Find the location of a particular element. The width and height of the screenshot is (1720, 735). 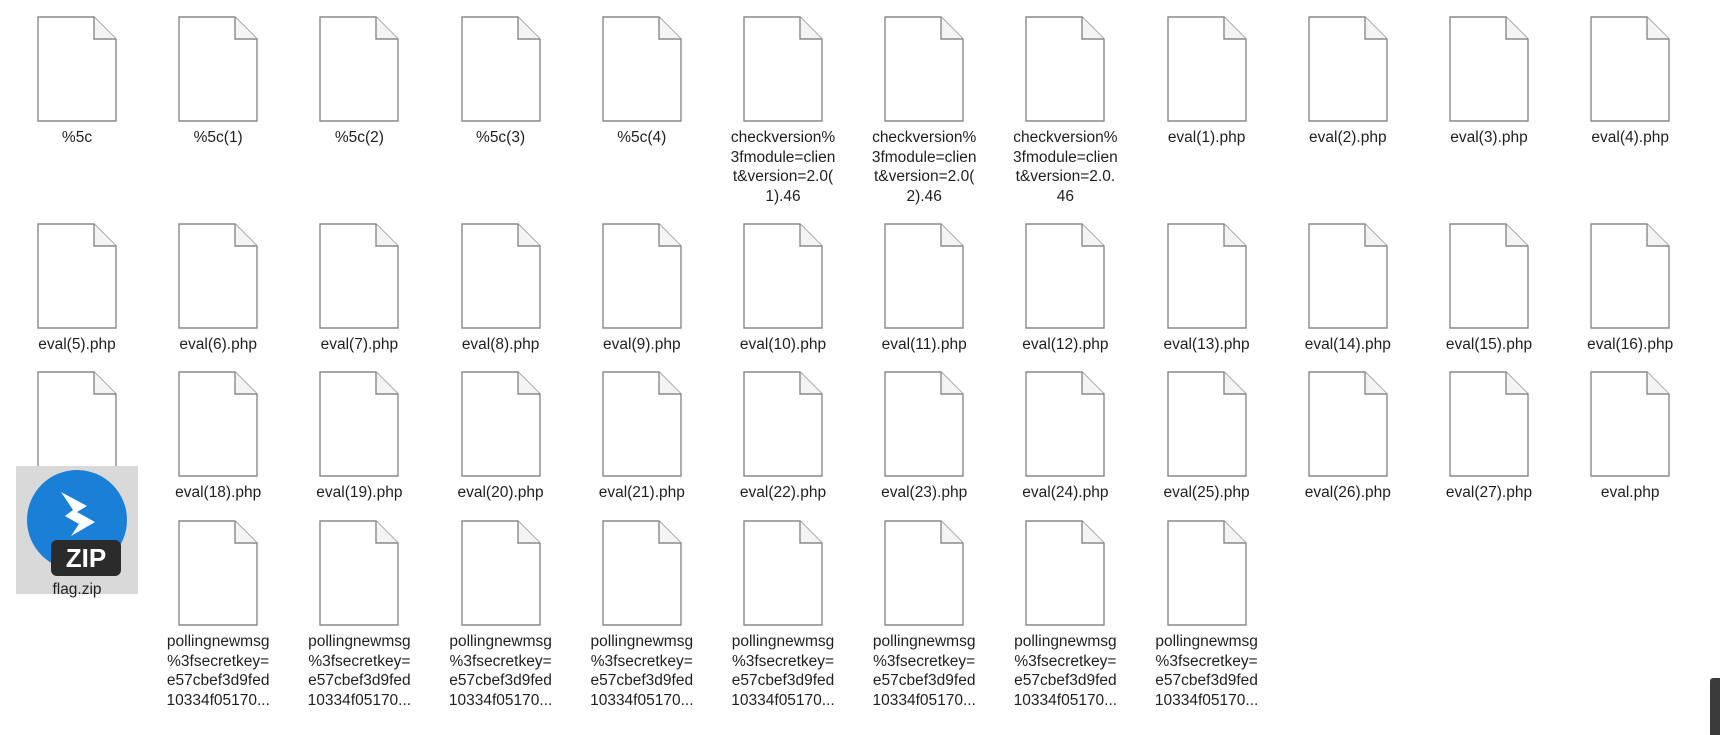

file-item: eval(12).php is located at coordinates (1065, 281).